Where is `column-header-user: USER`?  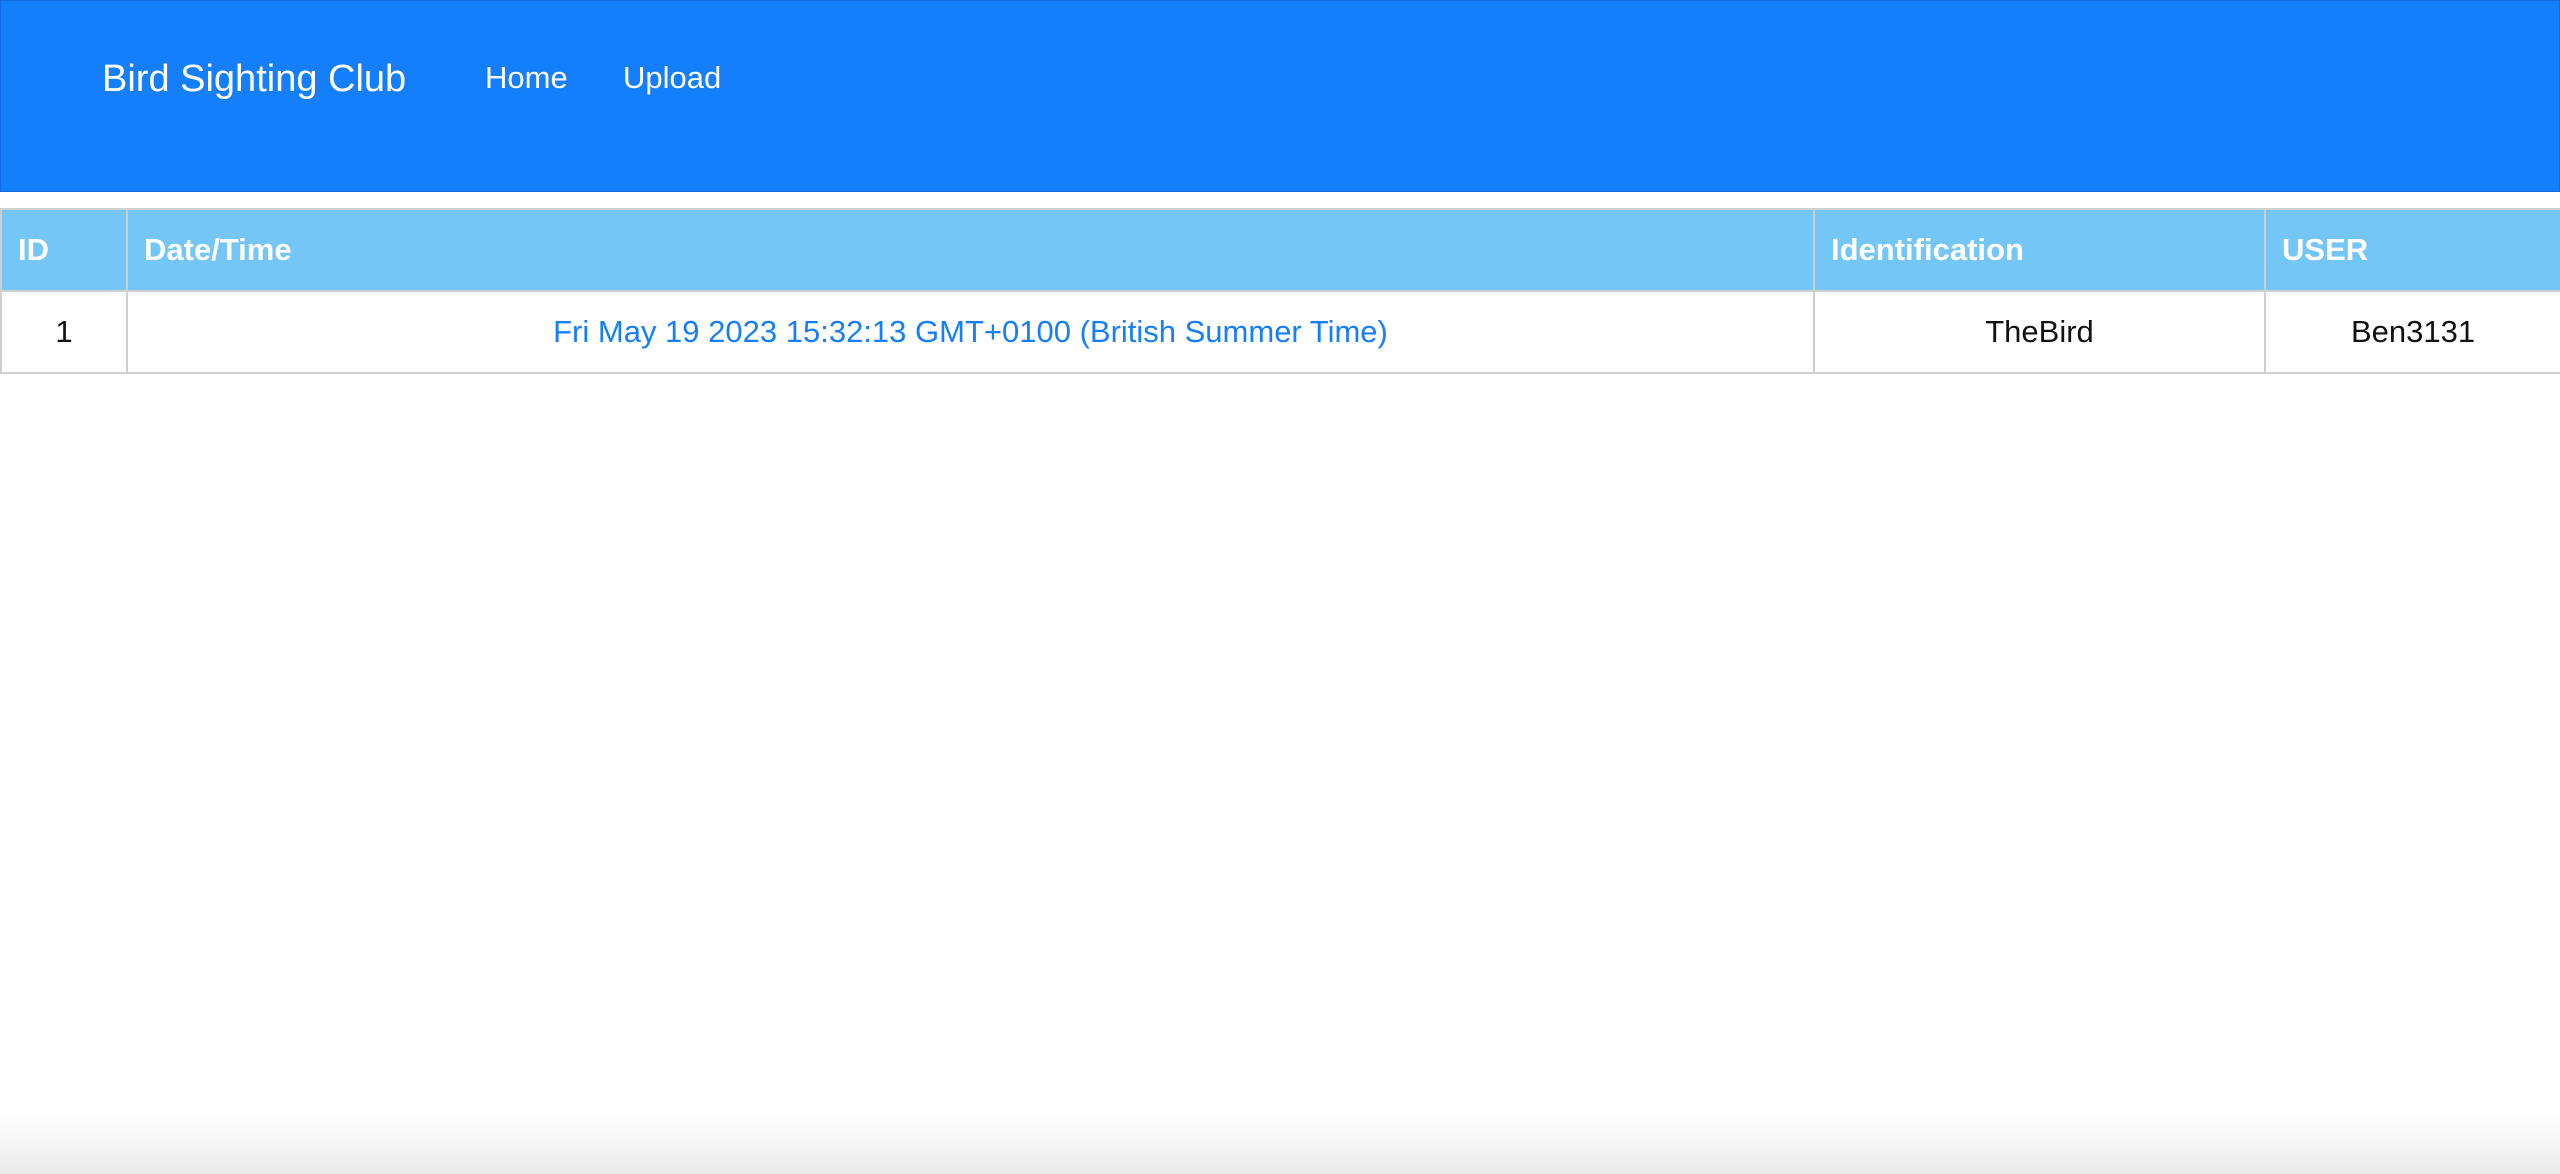 column-header-user: USER is located at coordinates (2412, 250).